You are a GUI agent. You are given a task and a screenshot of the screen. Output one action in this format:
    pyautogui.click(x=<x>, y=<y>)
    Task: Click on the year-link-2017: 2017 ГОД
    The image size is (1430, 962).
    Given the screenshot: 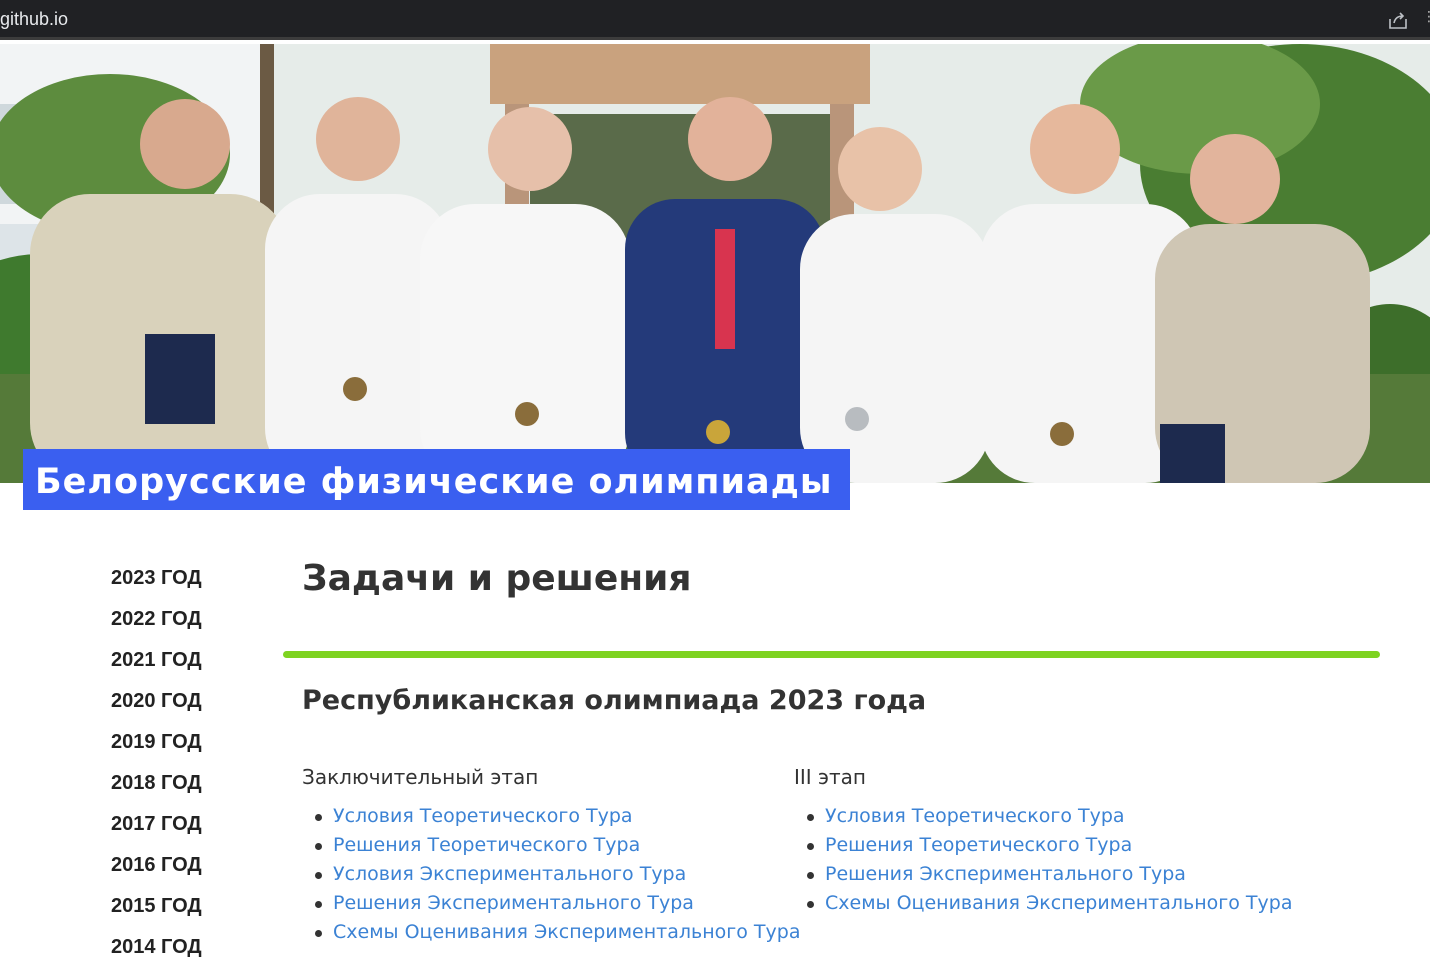 What is the action you would take?
    pyautogui.click(x=186, y=832)
    